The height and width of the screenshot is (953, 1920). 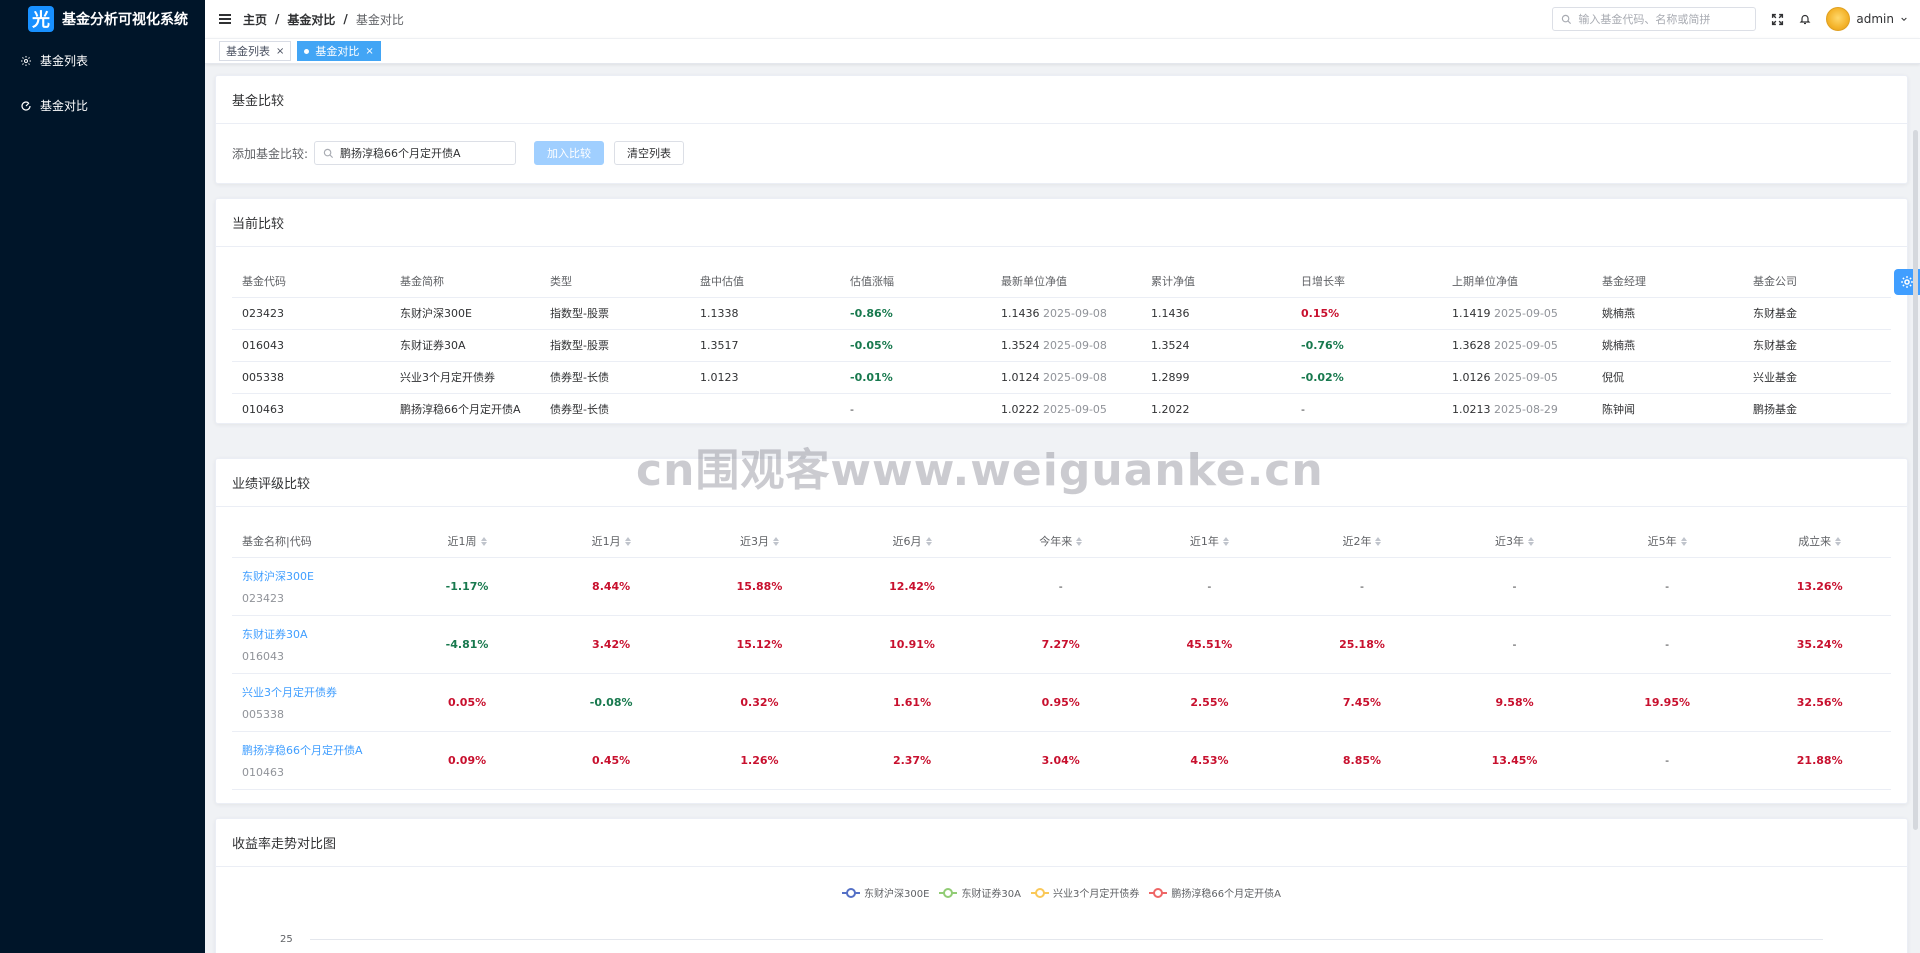 I want to click on active-dot-icon, so click(x=307, y=51).